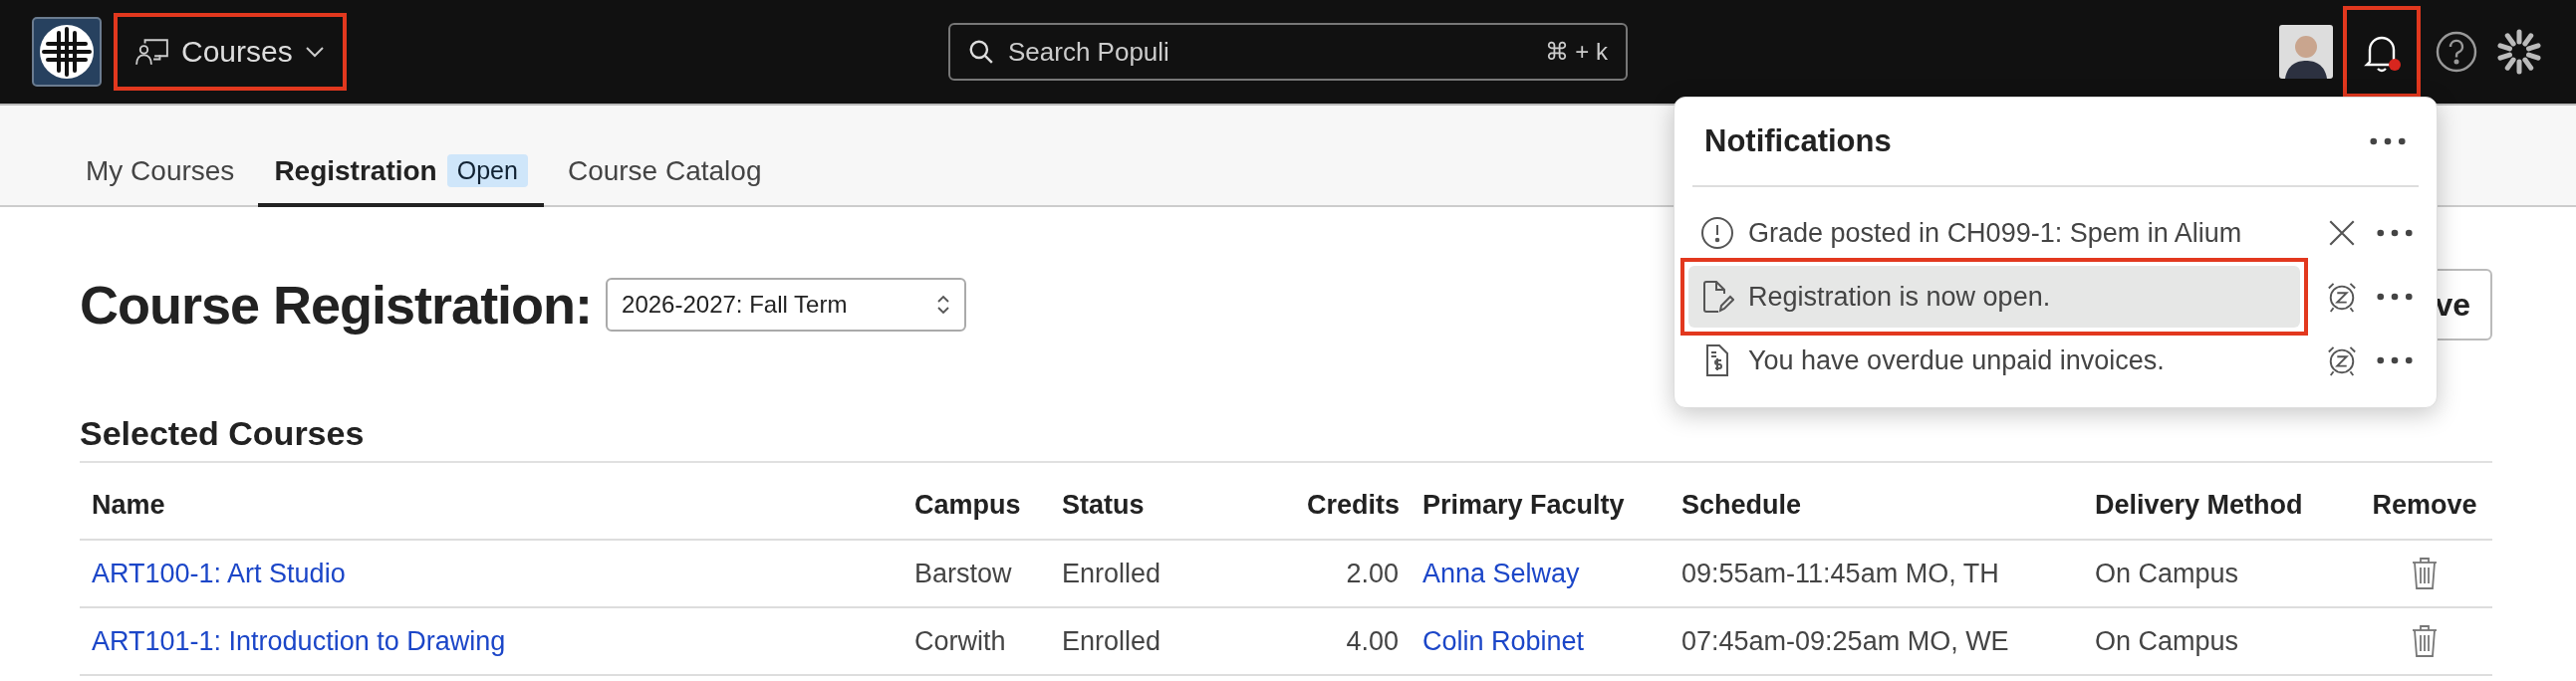 The height and width of the screenshot is (681, 2576). Describe the element at coordinates (299, 640) in the screenshot. I see `course-link: ART101-1: Introduction to Drawing` at that location.